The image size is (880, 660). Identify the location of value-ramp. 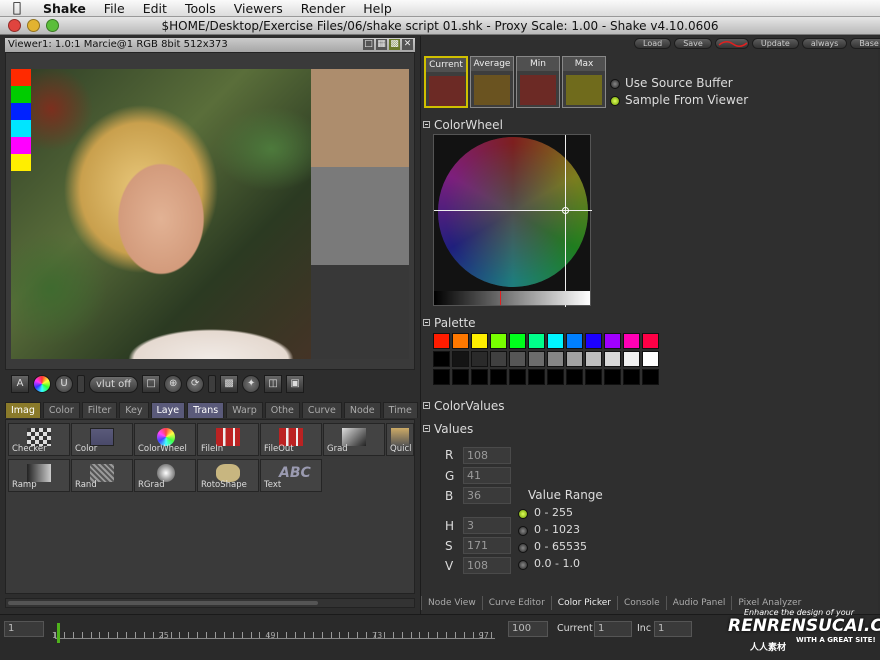
(512, 298).